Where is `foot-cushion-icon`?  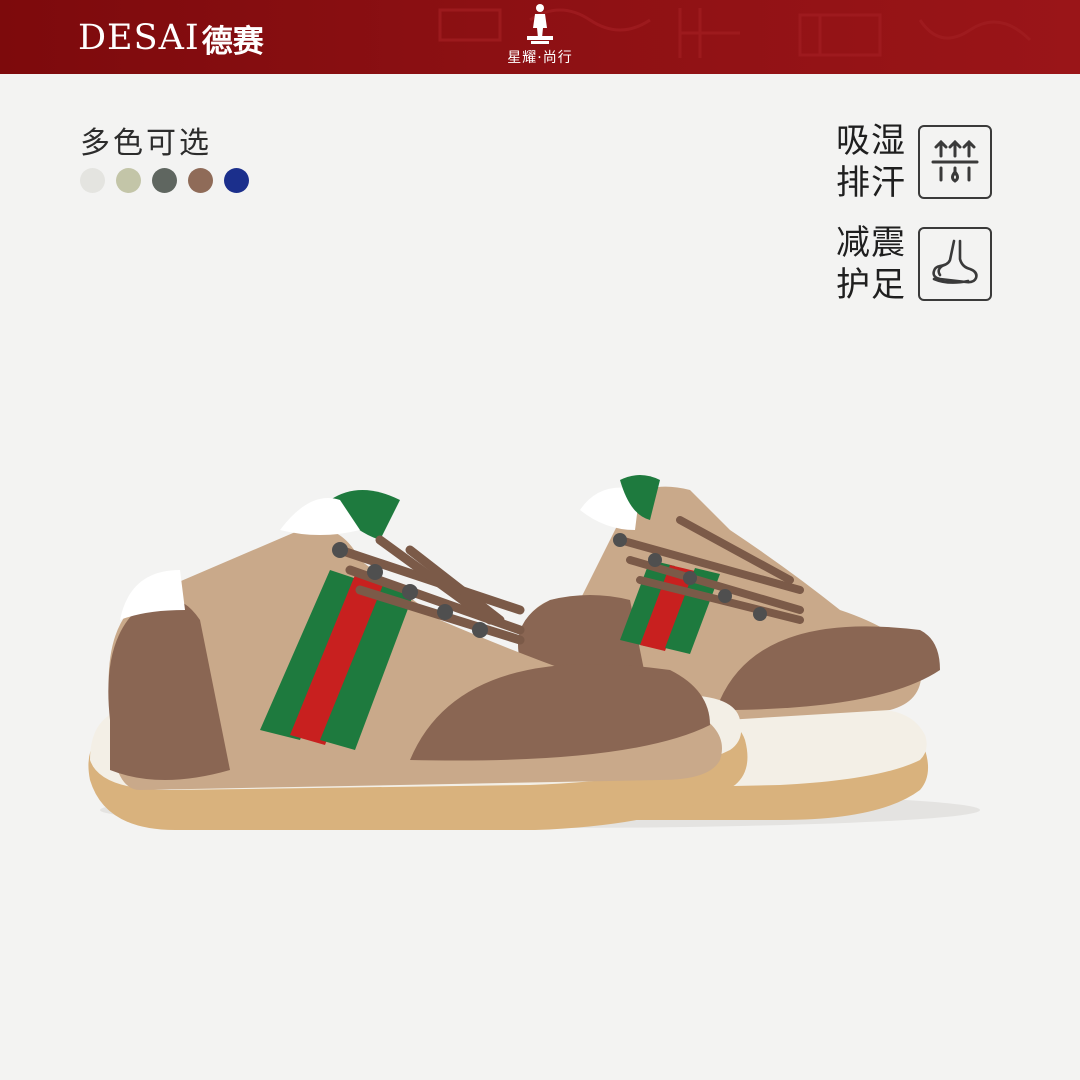
foot-cushion-icon is located at coordinates (955, 264).